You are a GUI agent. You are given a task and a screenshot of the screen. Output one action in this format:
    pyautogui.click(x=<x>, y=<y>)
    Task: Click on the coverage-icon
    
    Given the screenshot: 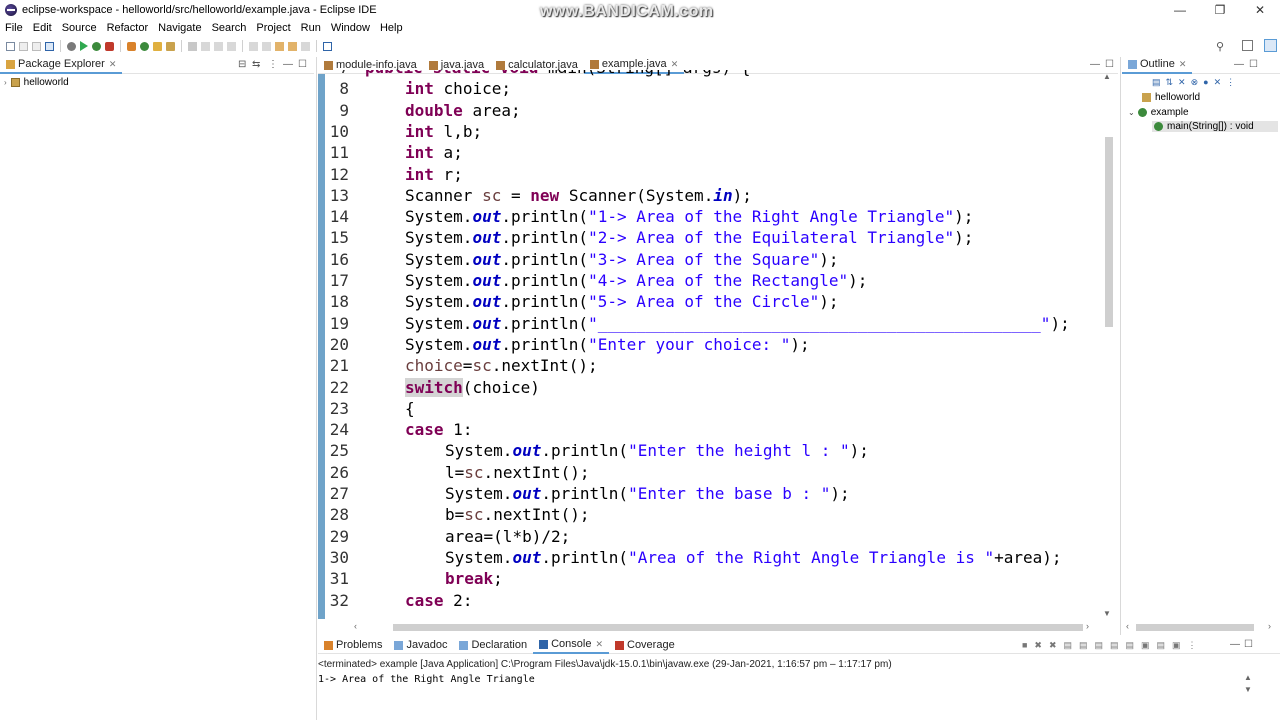 What is the action you would take?
    pyautogui.click(x=96, y=46)
    